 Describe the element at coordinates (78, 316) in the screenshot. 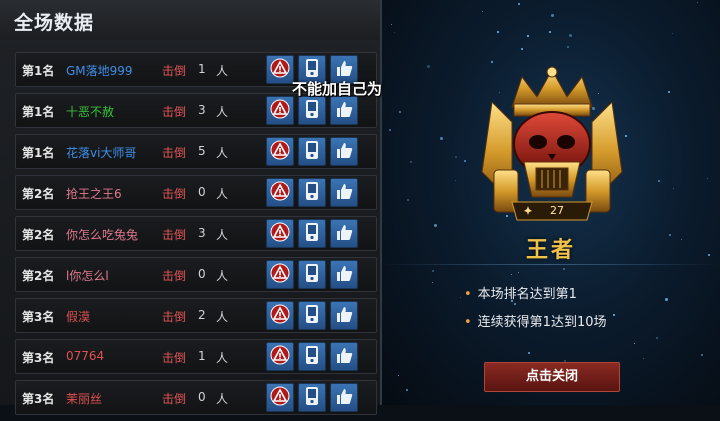

I see `player-name: 假漠` at that location.